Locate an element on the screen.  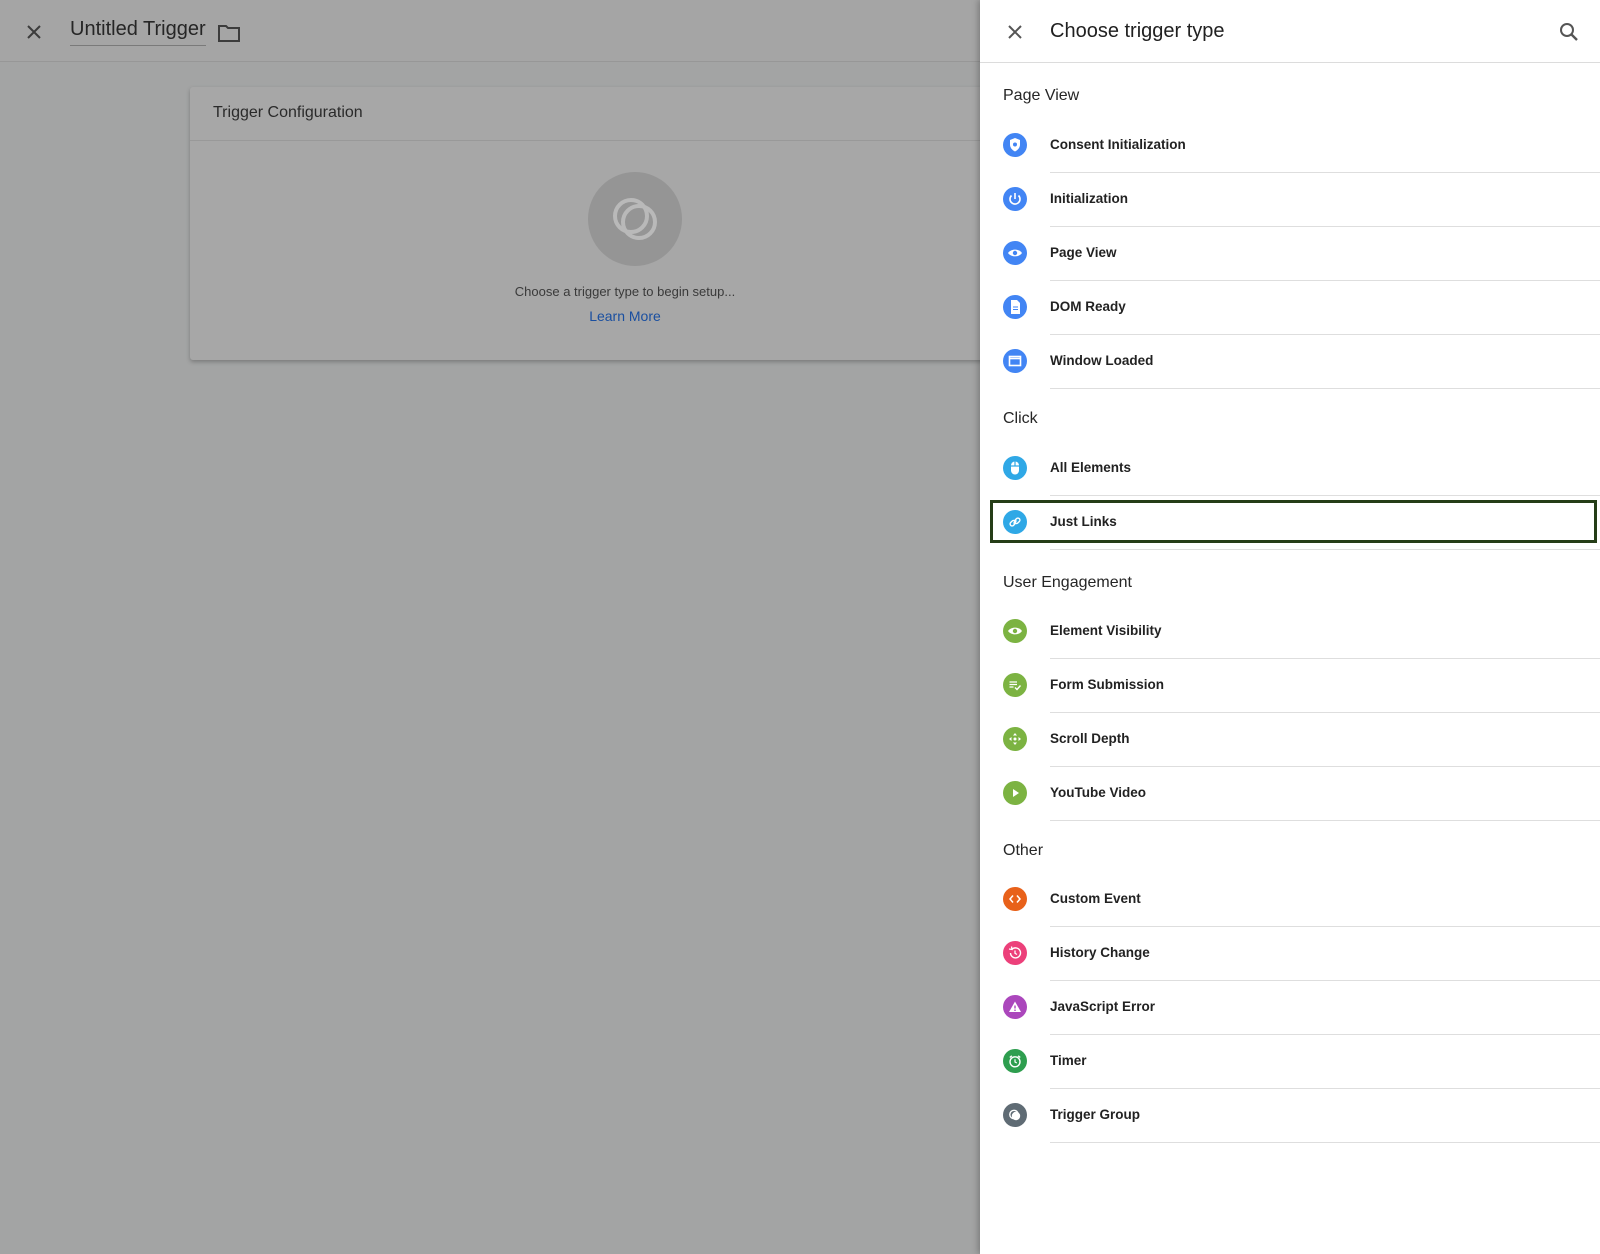
trigger-item-label: All Elements is located at coordinates (1091, 467).